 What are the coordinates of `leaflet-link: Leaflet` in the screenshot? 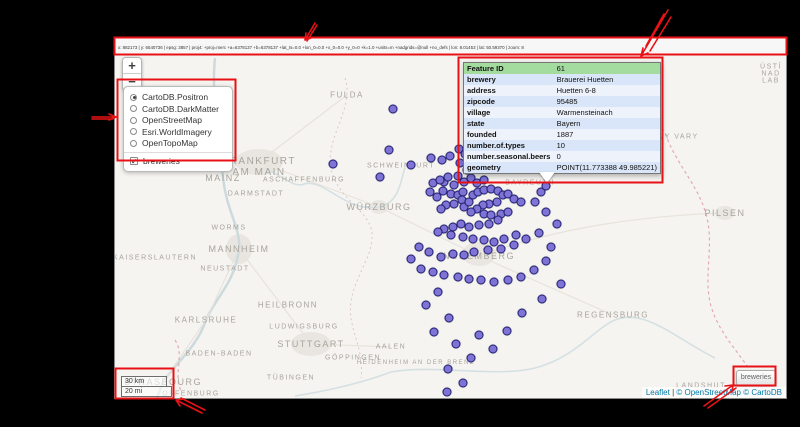 It's located at (658, 392).